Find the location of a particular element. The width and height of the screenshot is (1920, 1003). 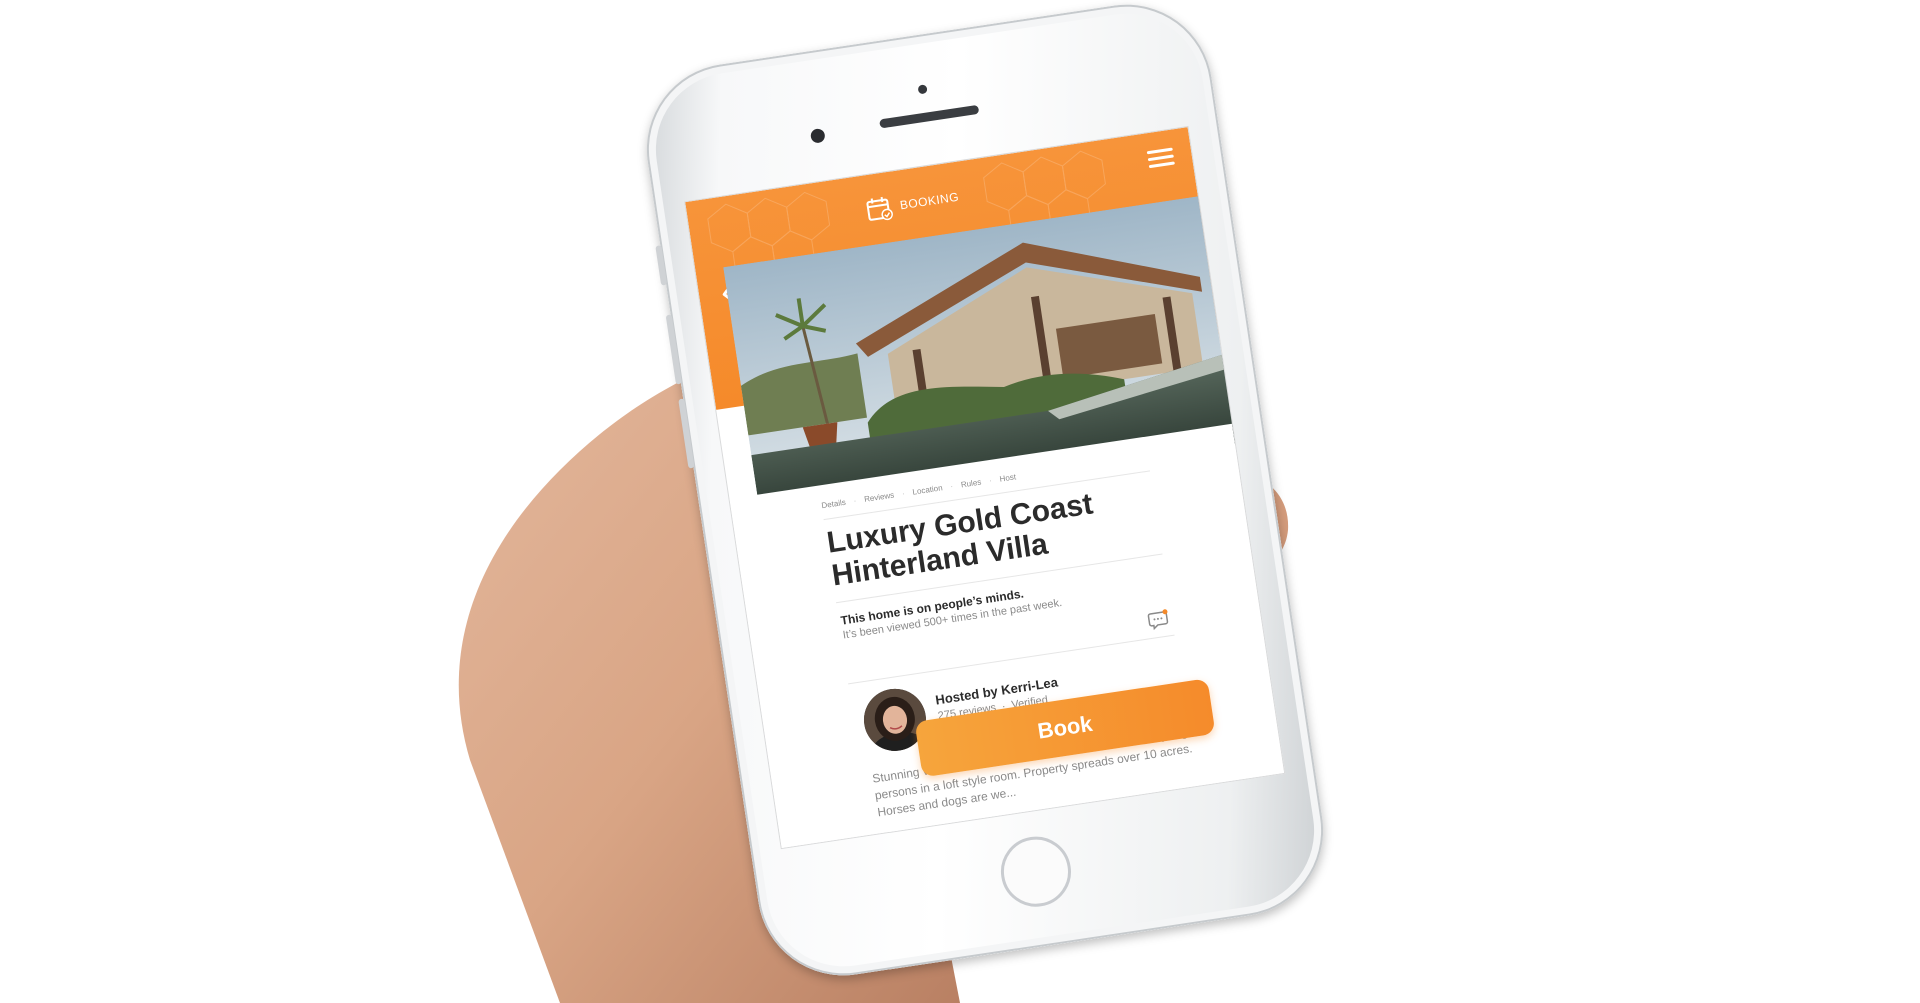

tab-reviews: Reviews is located at coordinates (879, 497).